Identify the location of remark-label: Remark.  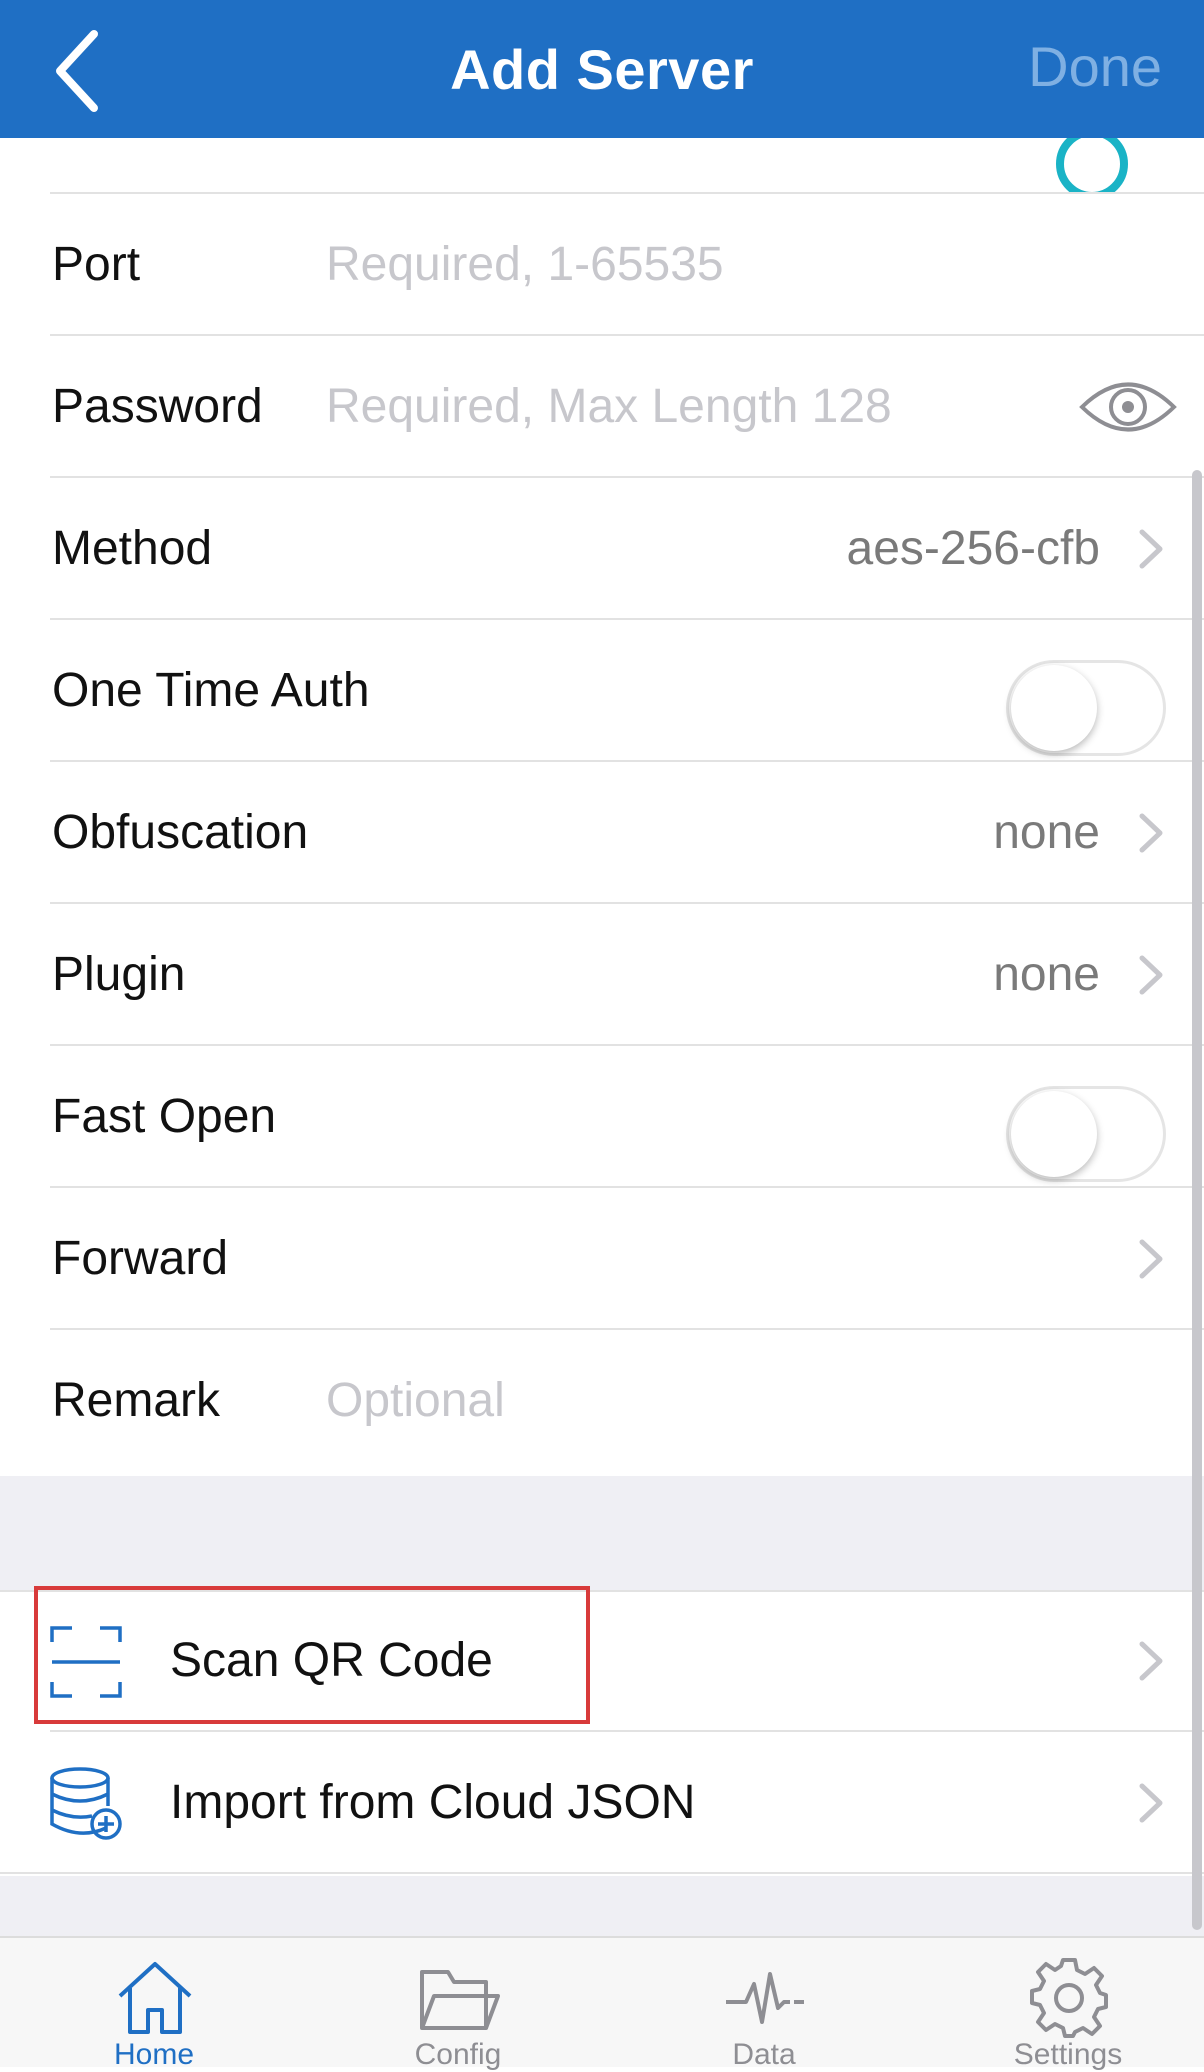
(136, 1400).